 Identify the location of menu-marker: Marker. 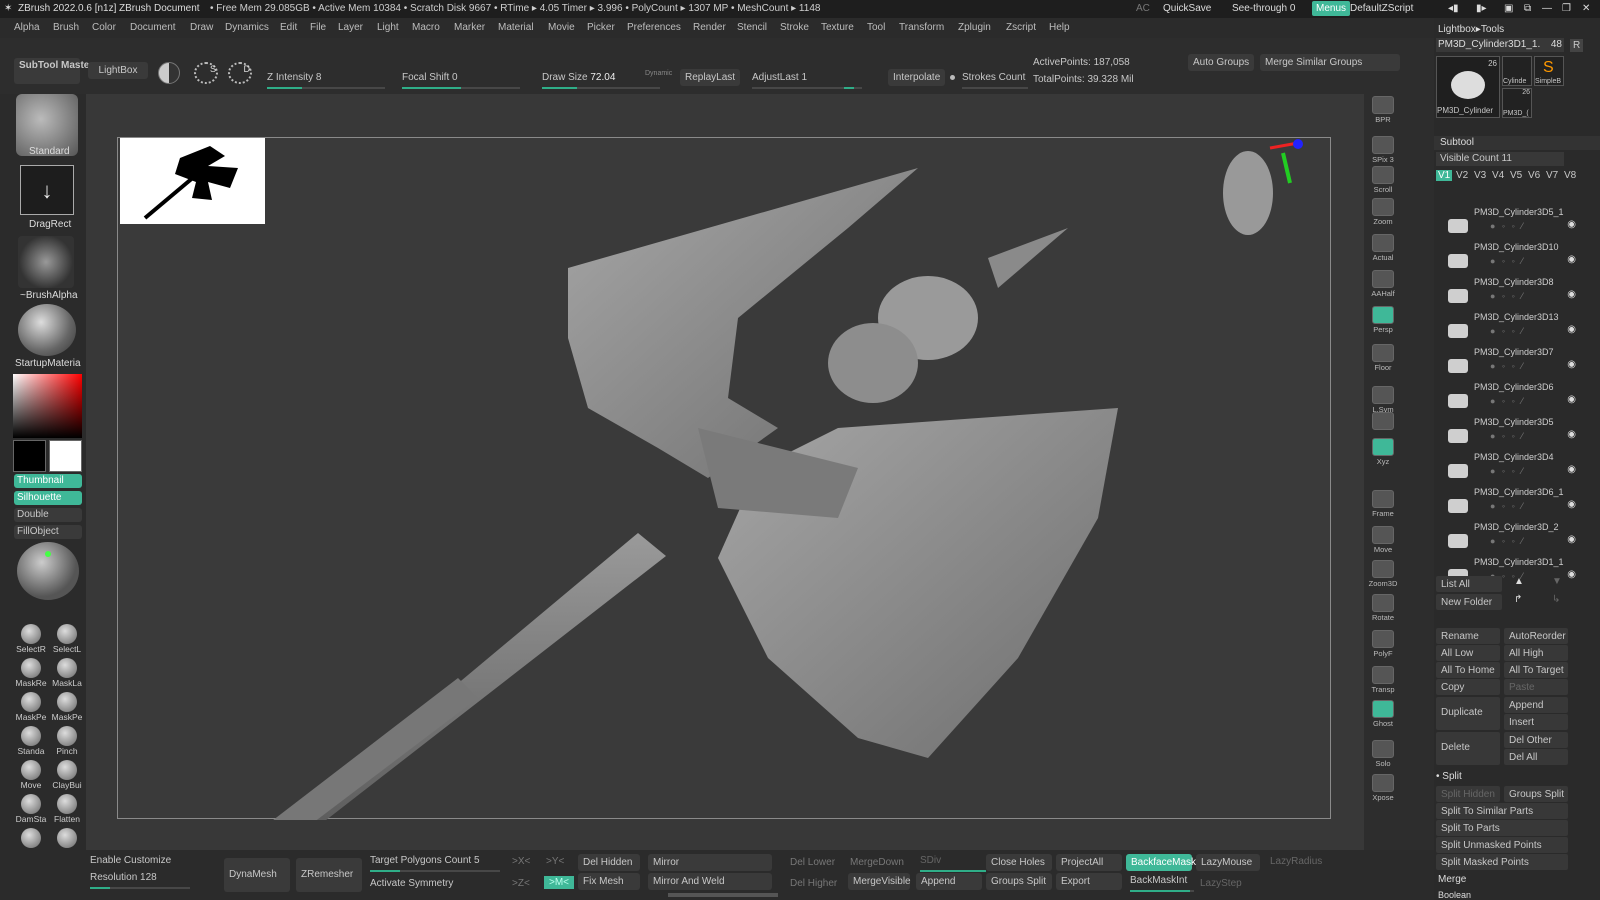
(469, 27).